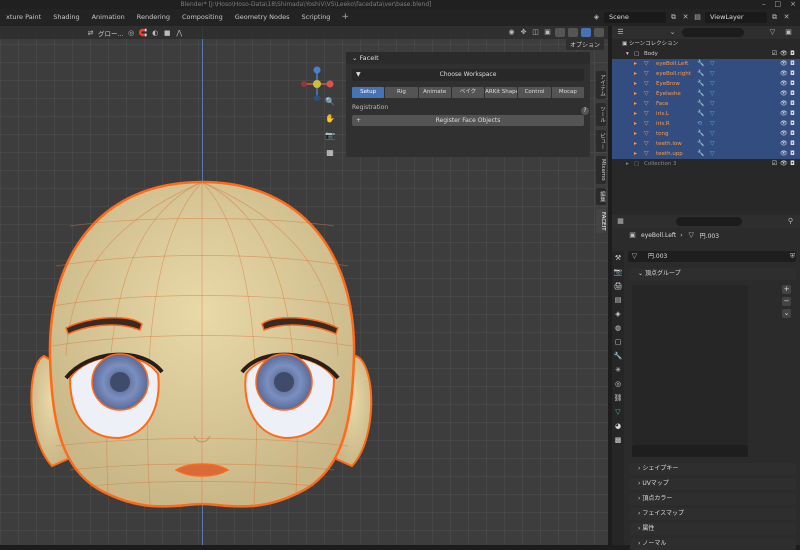 The width and height of the screenshot is (800, 550). Describe the element at coordinates (673, 17) in the screenshot. I see `copy-scene-icon: ⧉` at that location.